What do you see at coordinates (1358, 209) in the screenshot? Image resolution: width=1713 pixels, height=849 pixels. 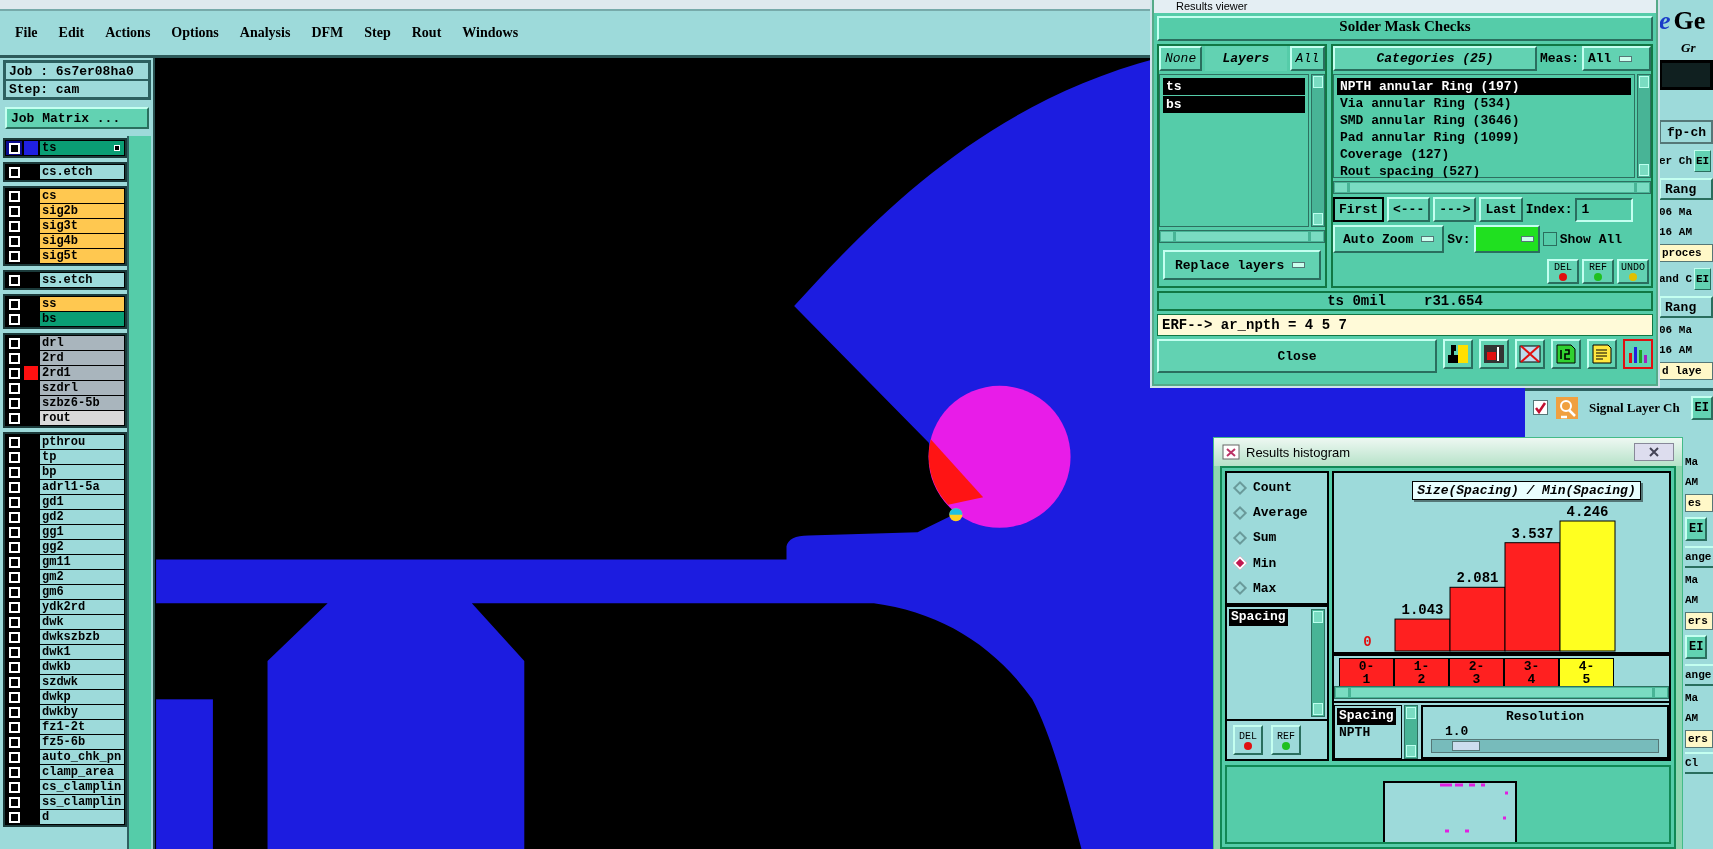 I see `nav-button: First` at bounding box center [1358, 209].